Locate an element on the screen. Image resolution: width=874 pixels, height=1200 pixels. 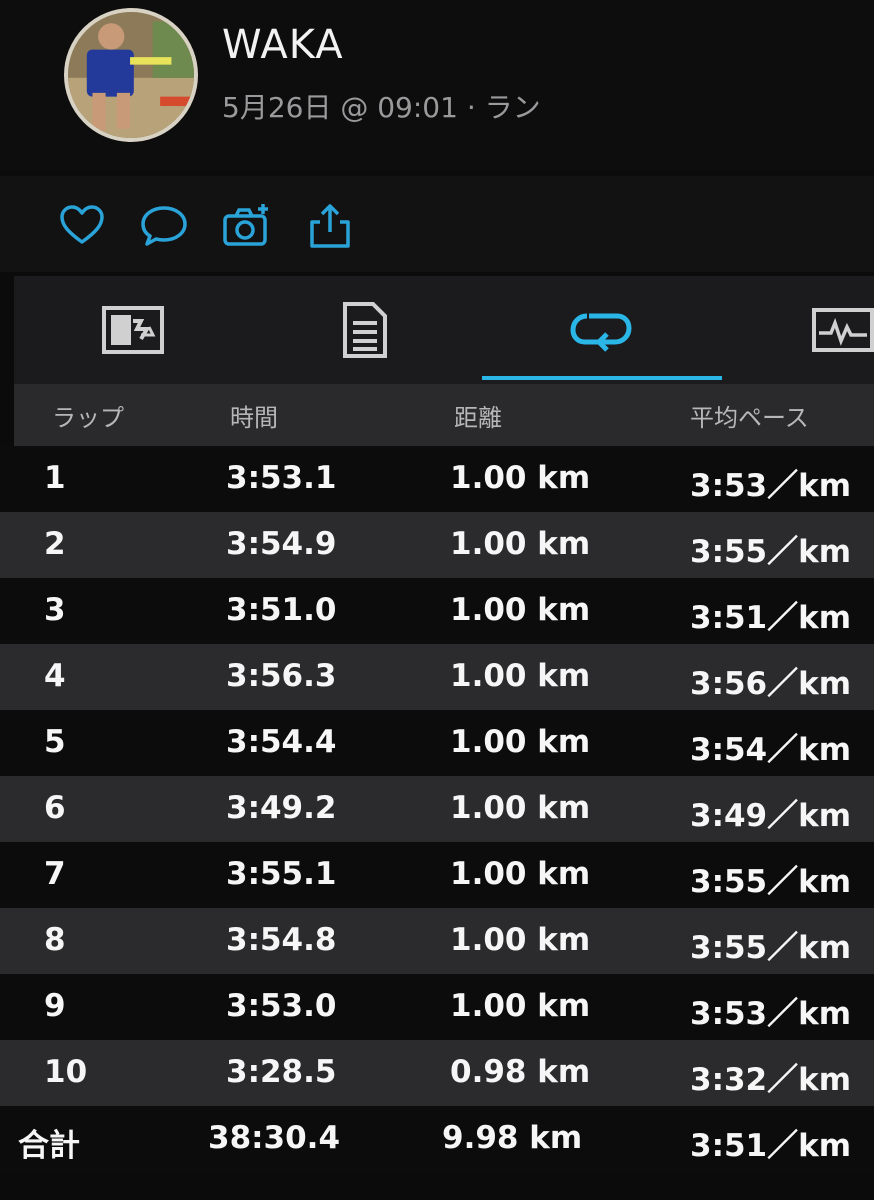
camera-add-icon is located at coordinates (246, 226).